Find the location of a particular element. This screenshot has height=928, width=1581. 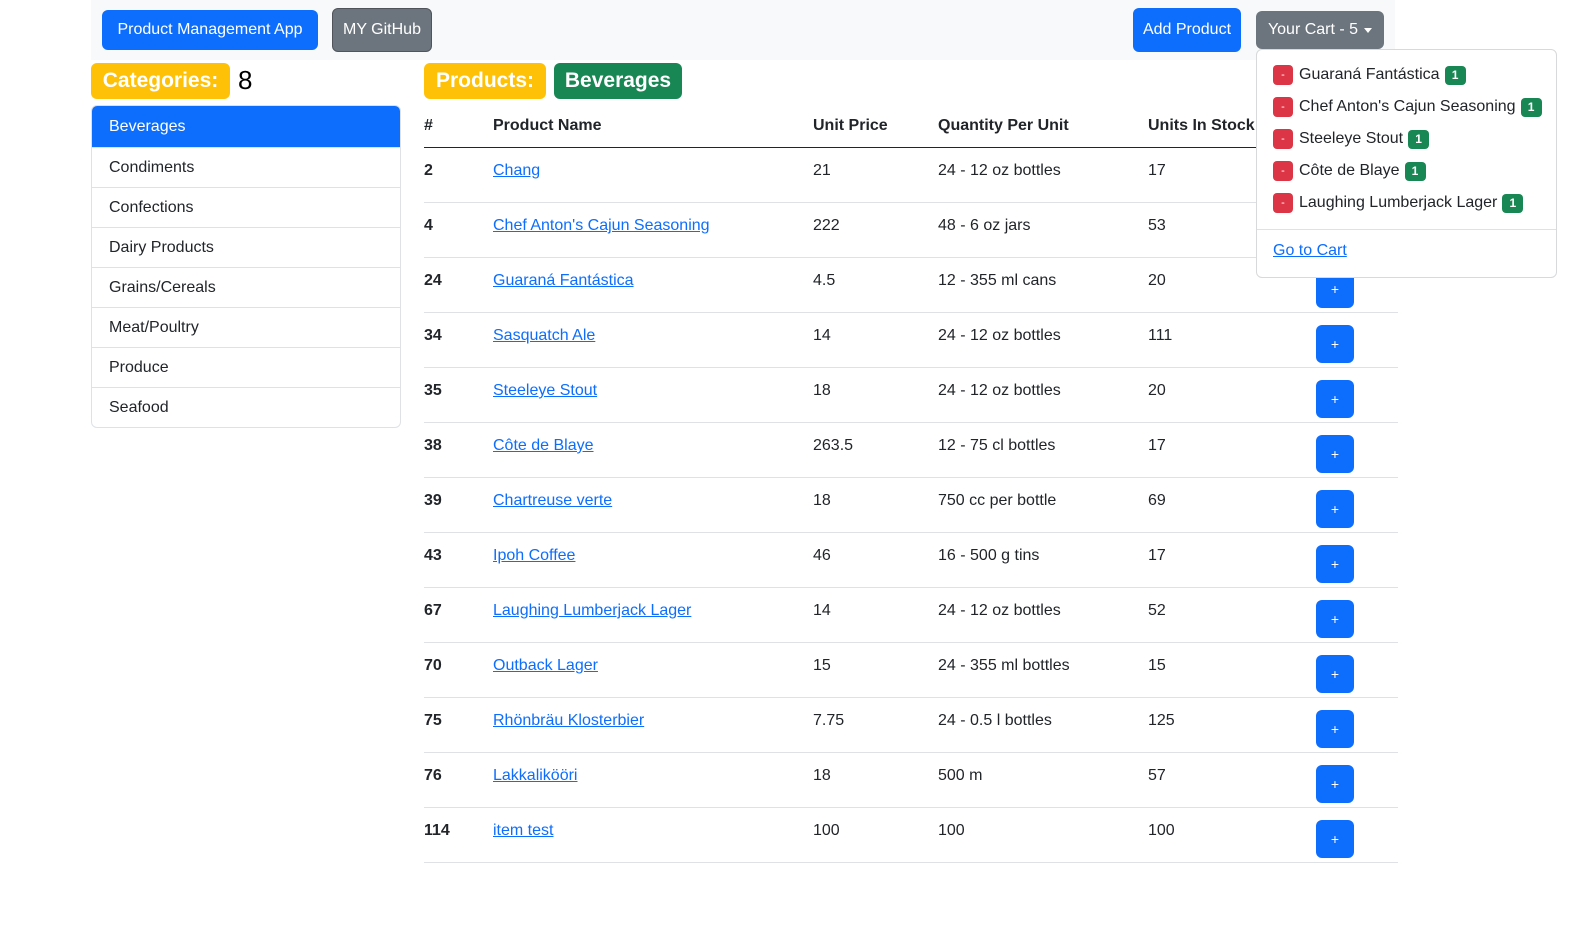

category-item: Meat/Poultry is located at coordinates (246, 327).